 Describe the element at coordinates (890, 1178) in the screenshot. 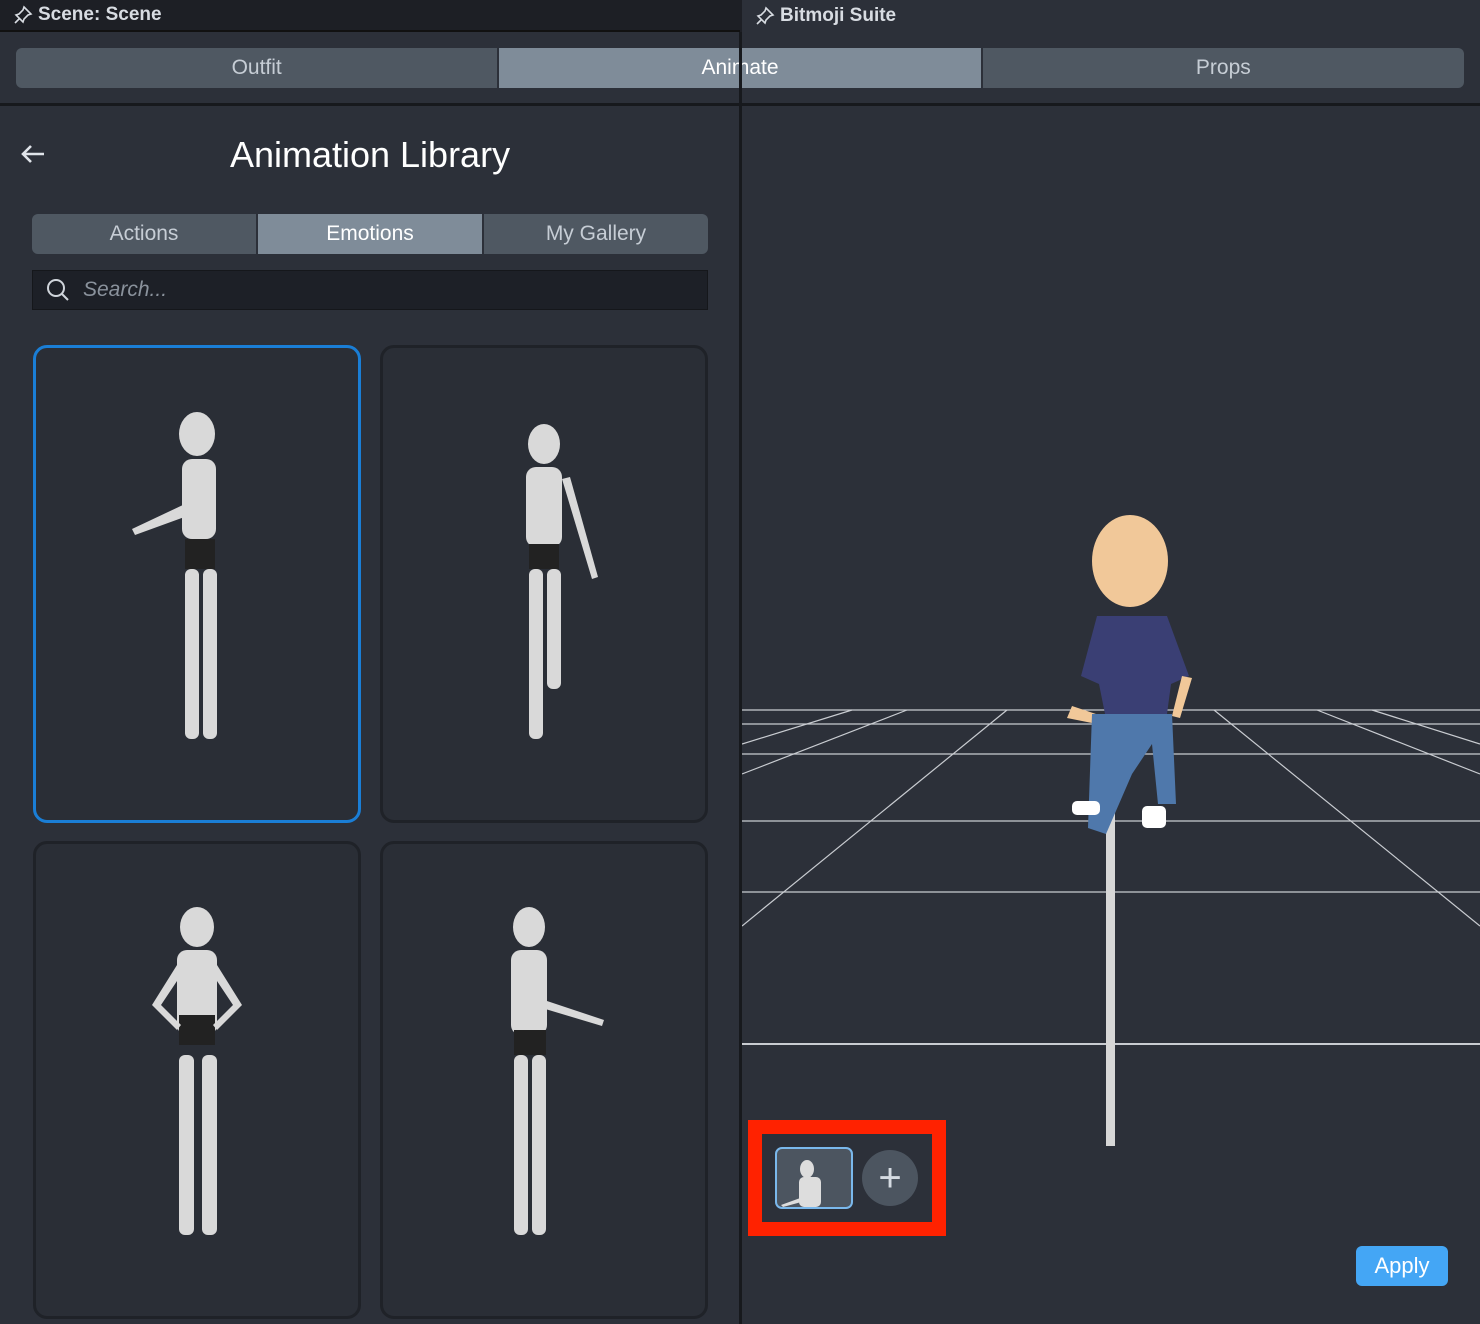

I see `add-animation-button: +` at that location.